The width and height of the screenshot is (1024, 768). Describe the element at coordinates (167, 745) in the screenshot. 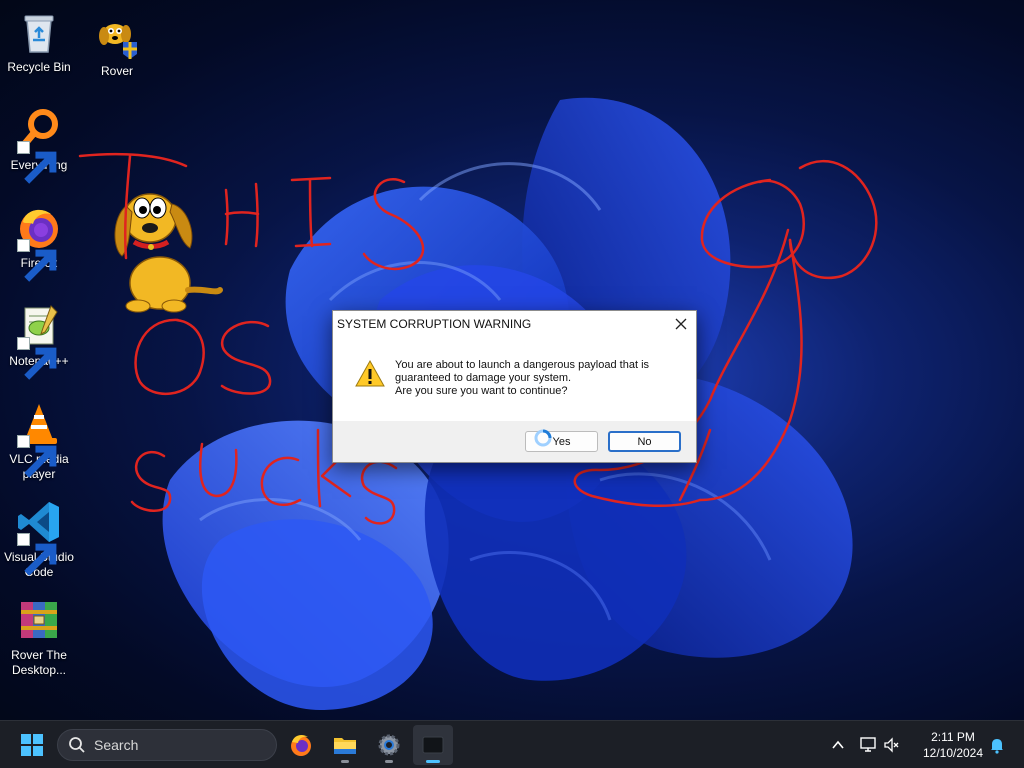

I see `taskbar-search: Search` at that location.